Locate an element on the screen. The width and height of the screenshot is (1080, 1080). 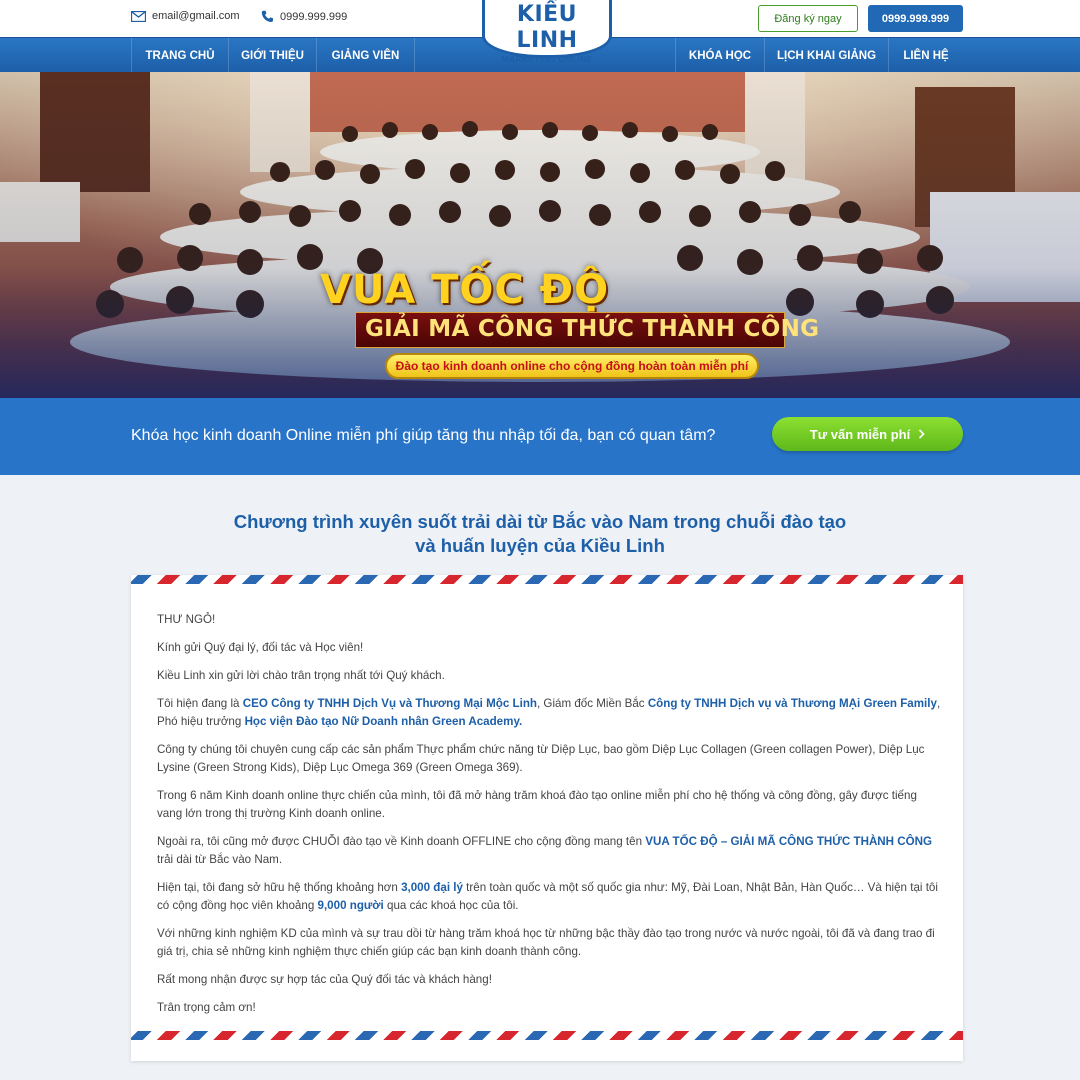
nav-item-lecturers: GIẢNG VIÊN is located at coordinates (366, 55).